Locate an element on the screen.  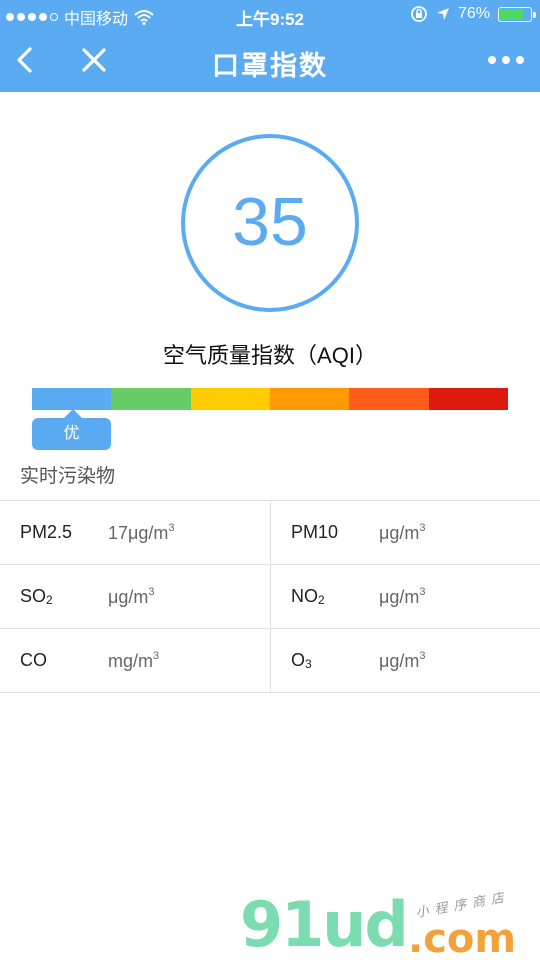
more-dots-icon is located at coordinates (506, 60).